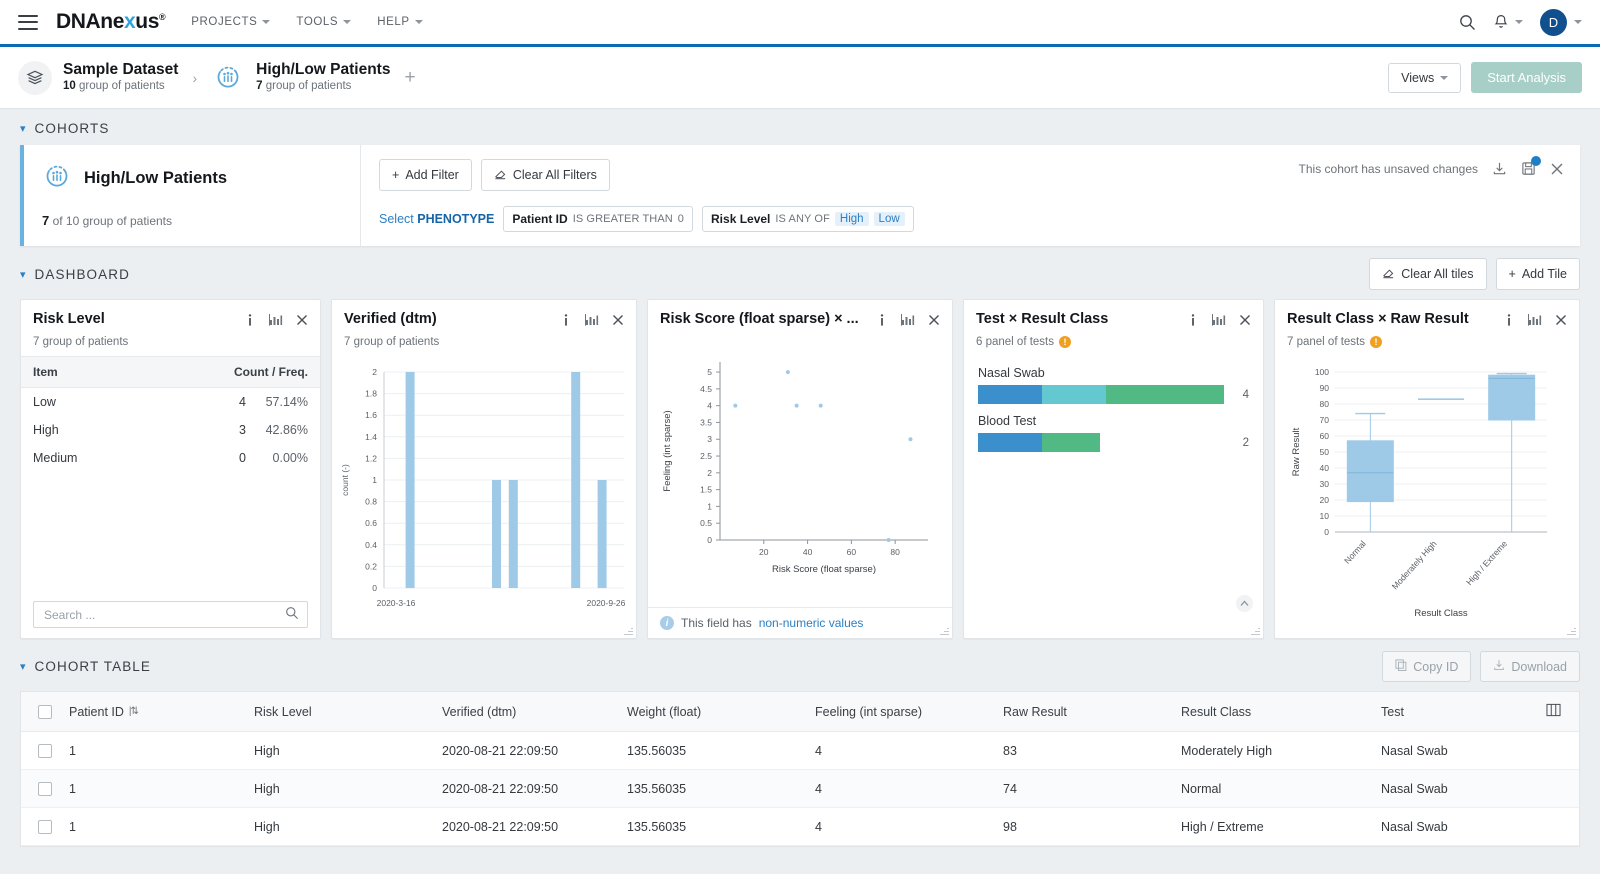  I want to click on search-box, so click(170, 614).